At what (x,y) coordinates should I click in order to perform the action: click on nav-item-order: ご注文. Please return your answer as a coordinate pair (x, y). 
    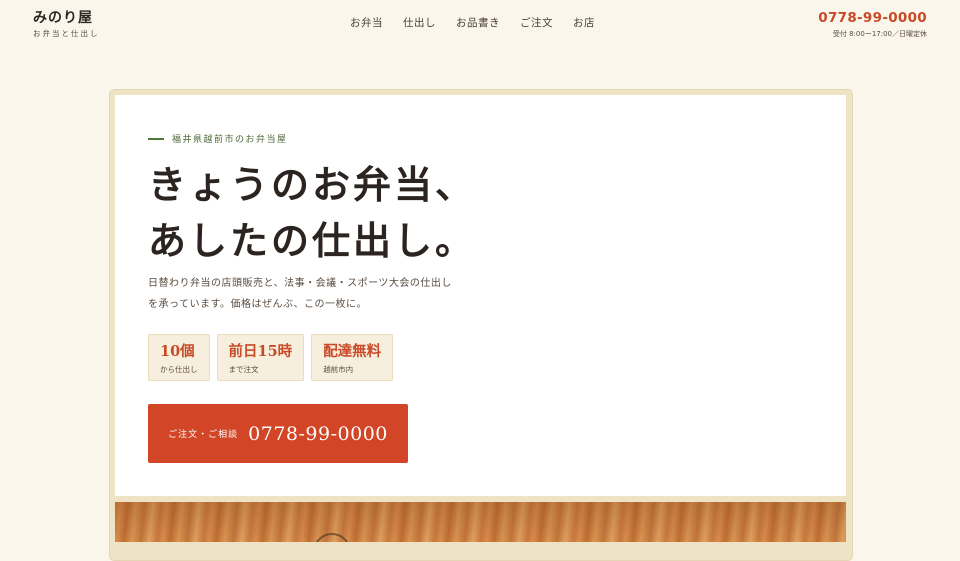
    Looking at the image, I should click on (536, 23).